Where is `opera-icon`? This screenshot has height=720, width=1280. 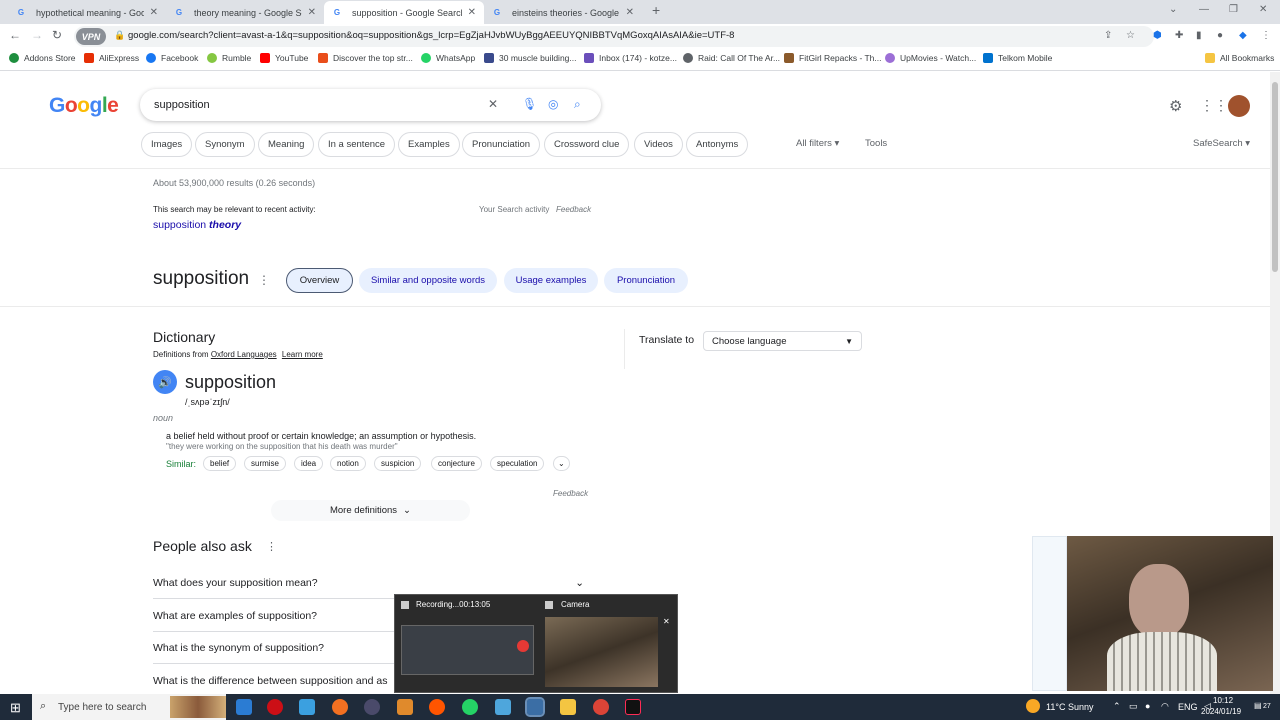
opera-icon is located at coordinates (275, 707).